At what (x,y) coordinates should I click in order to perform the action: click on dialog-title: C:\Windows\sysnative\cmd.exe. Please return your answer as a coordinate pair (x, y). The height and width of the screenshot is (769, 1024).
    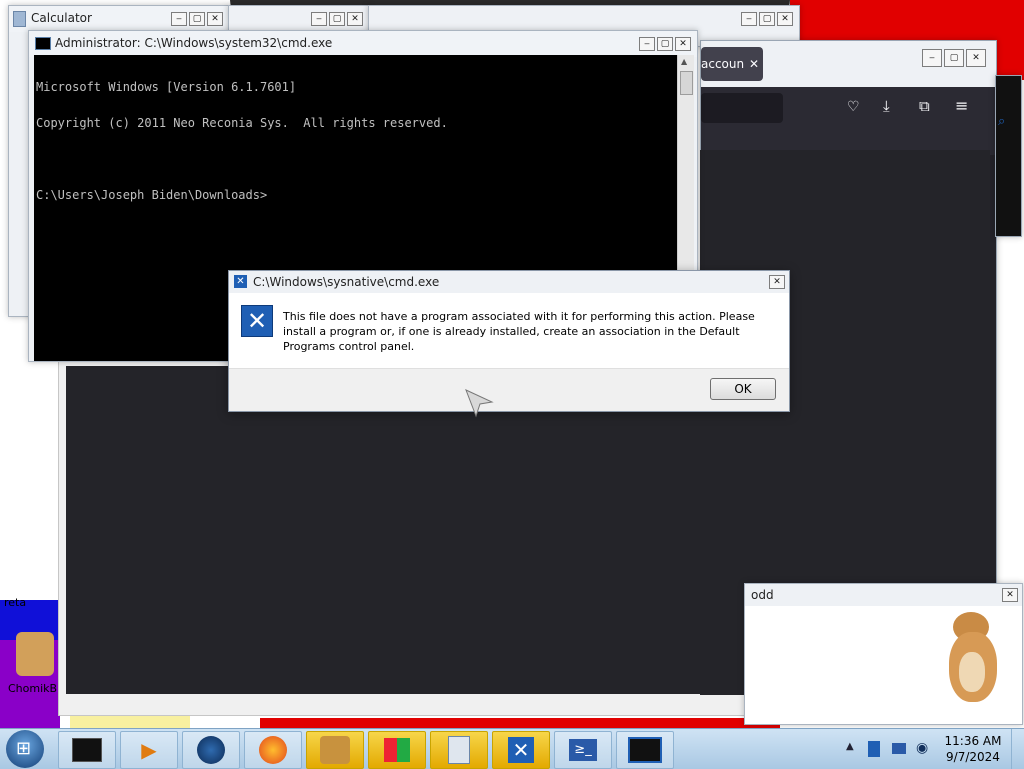
    Looking at the image, I should click on (346, 282).